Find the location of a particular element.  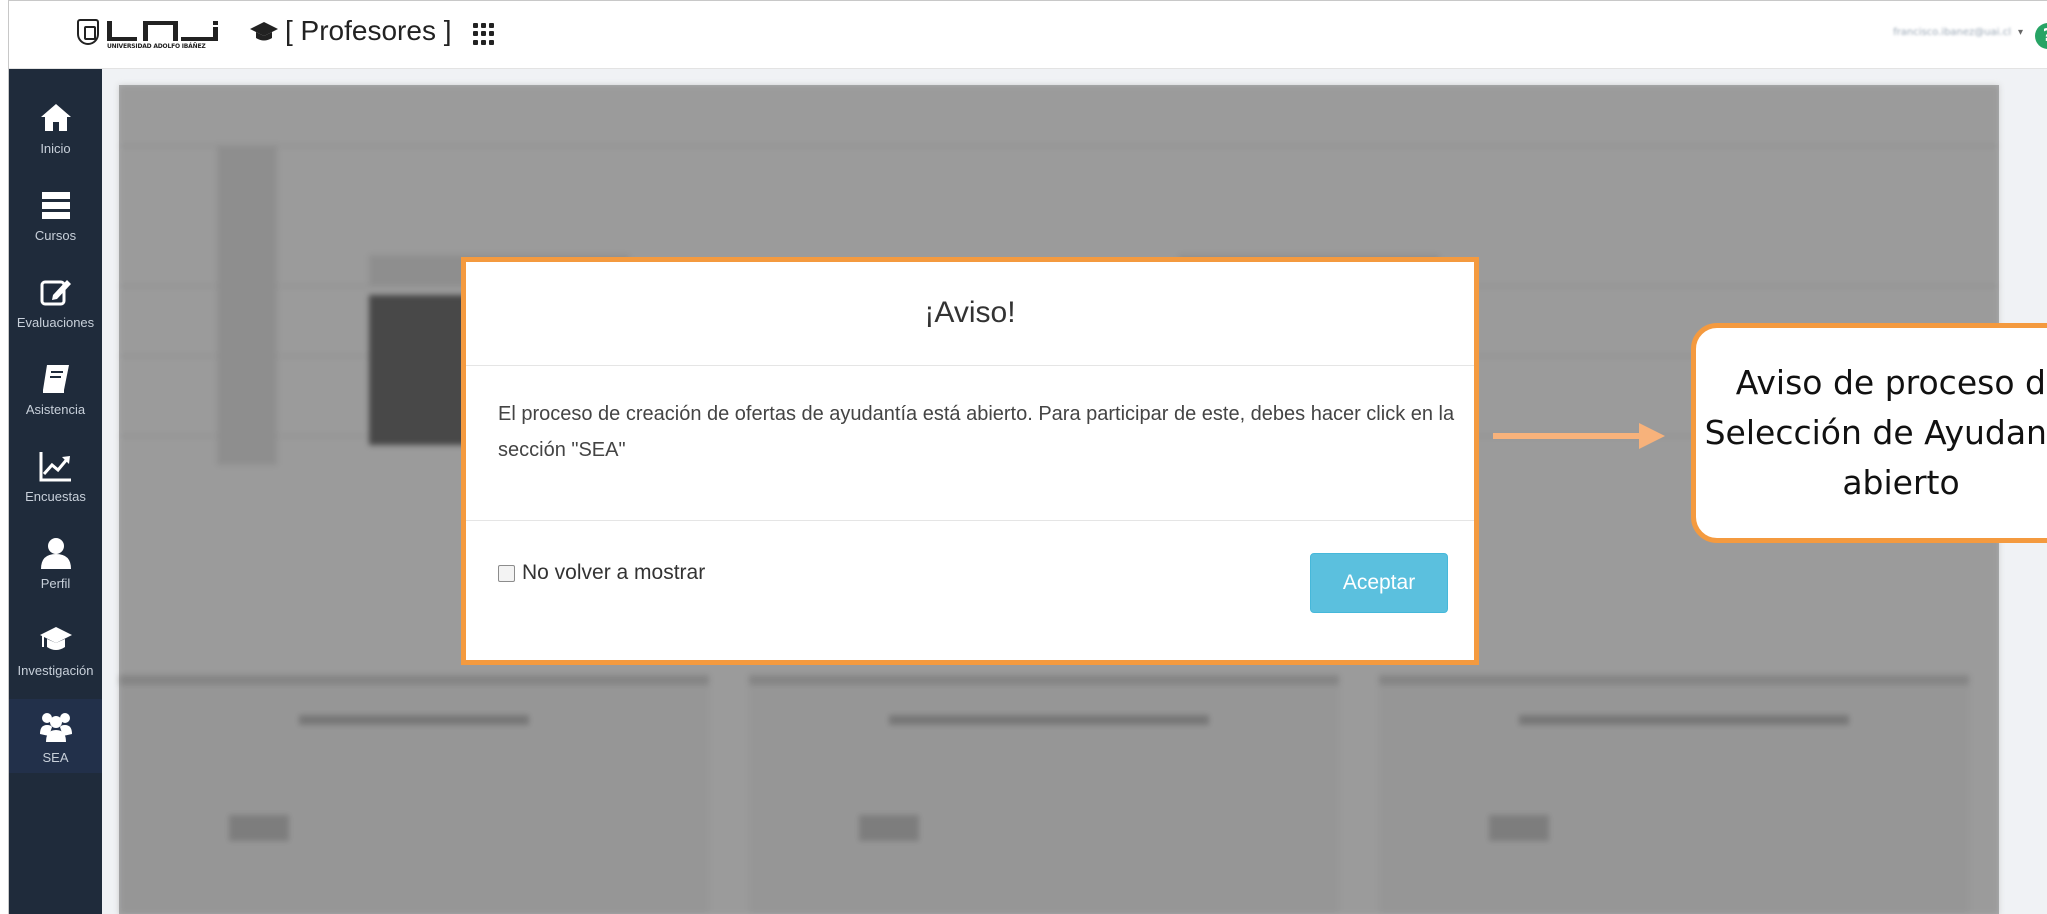

user-icon is located at coordinates (56, 553).